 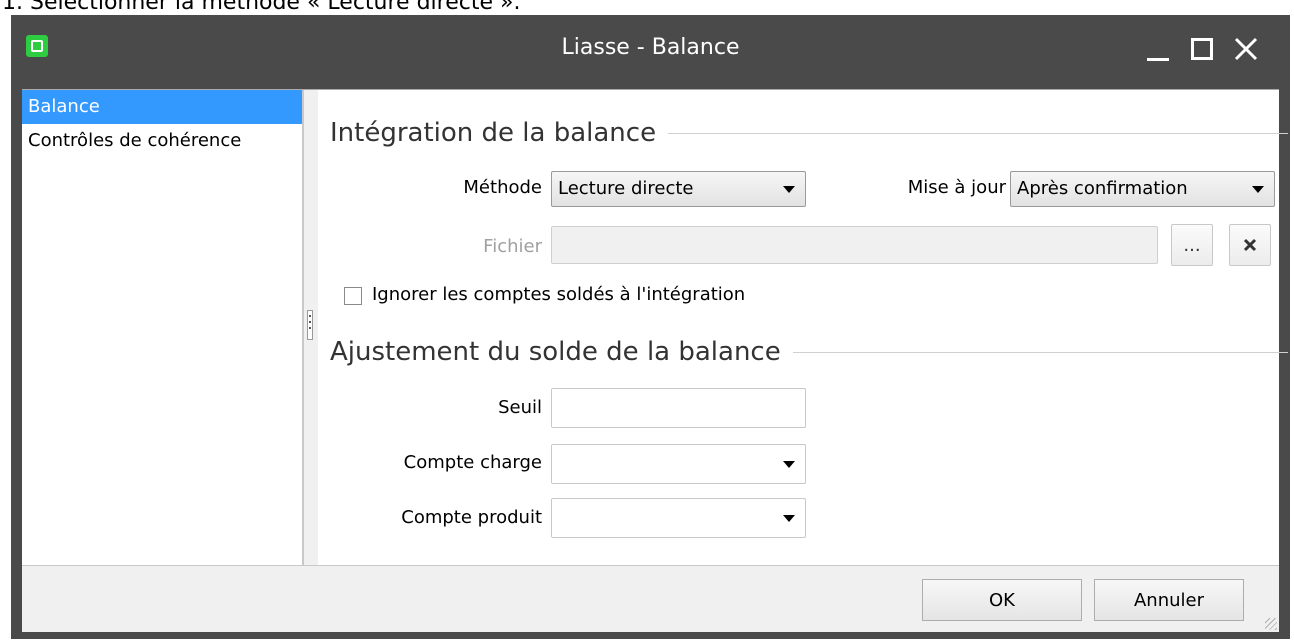 I want to click on mise-a-jour-select: Après confirmation, so click(x=1142, y=189).